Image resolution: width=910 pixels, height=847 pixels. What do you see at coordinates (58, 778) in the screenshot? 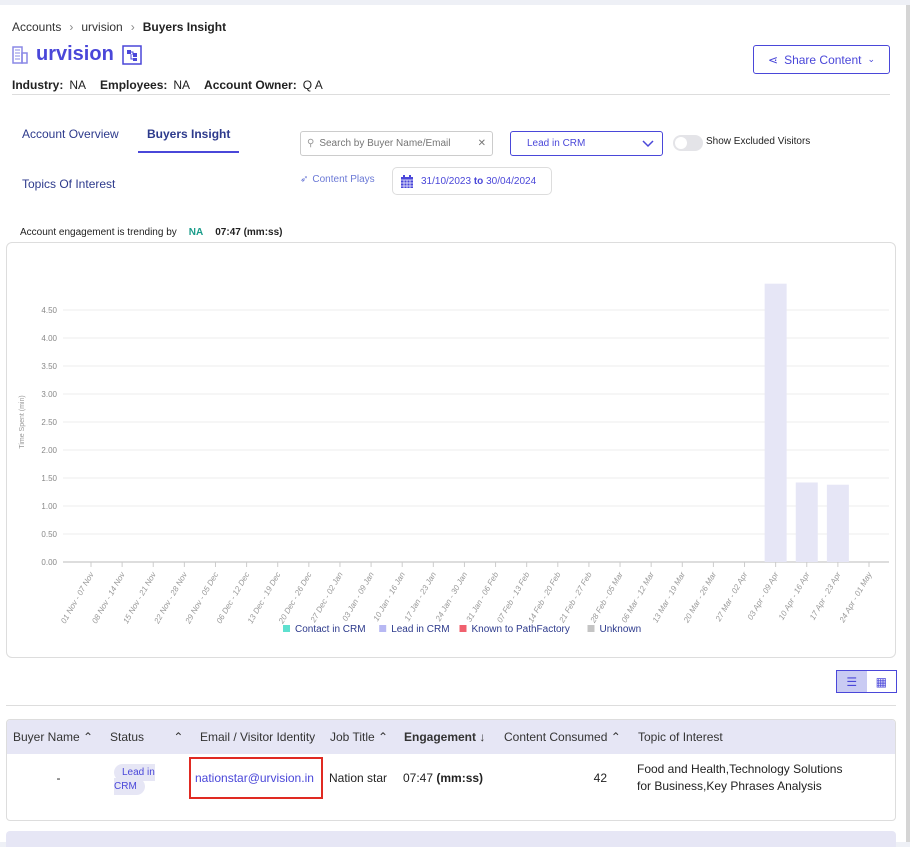
I see `buyer-name: -` at bounding box center [58, 778].